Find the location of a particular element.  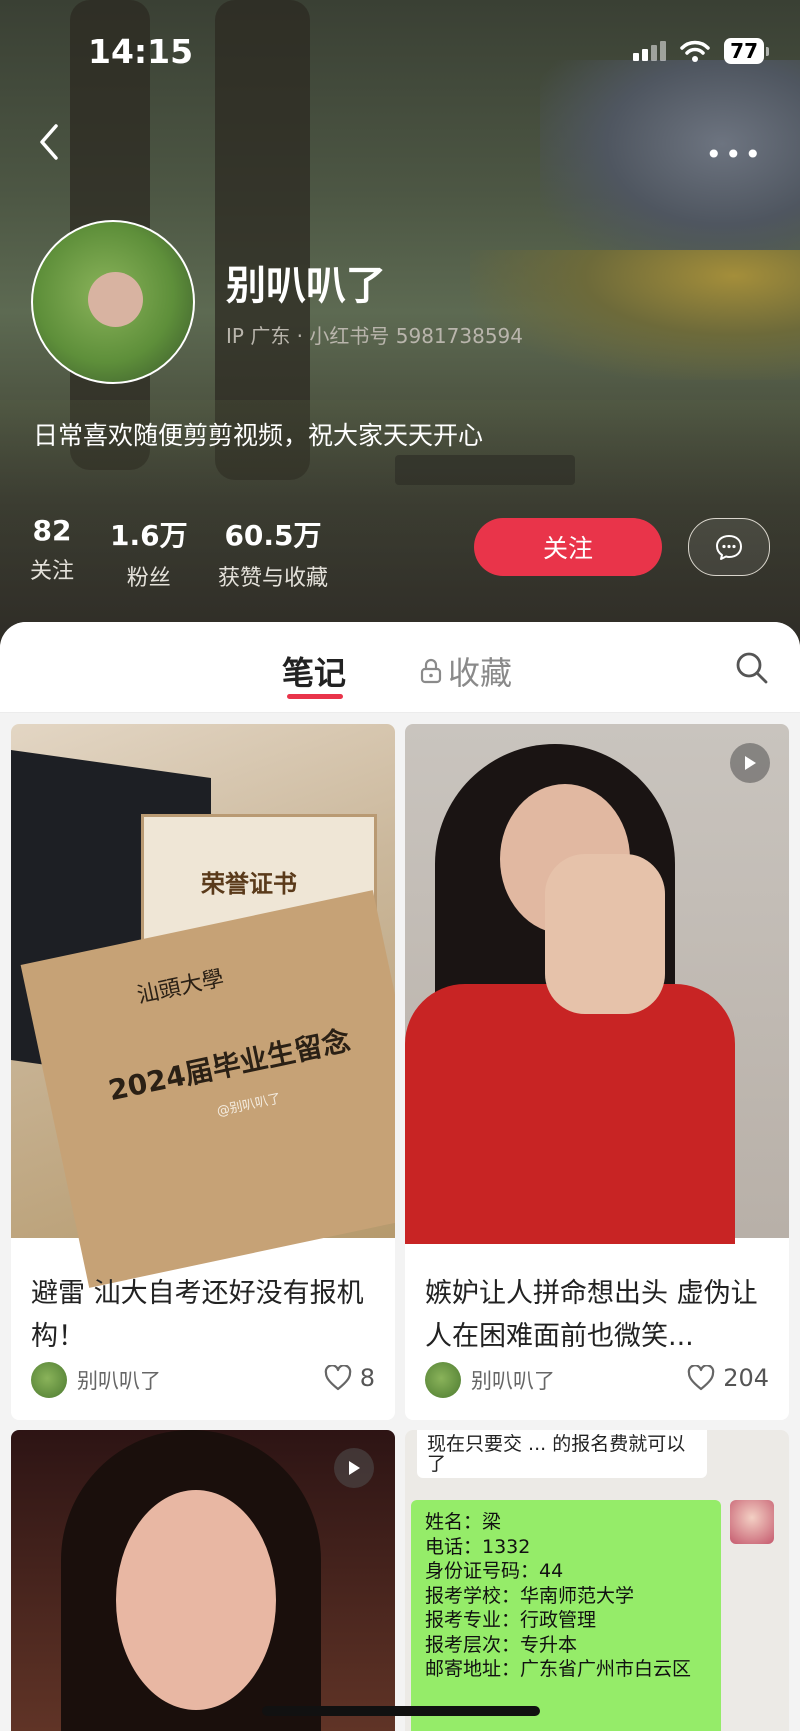

tab-favorites: 收藏 is located at coordinates (466, 671).